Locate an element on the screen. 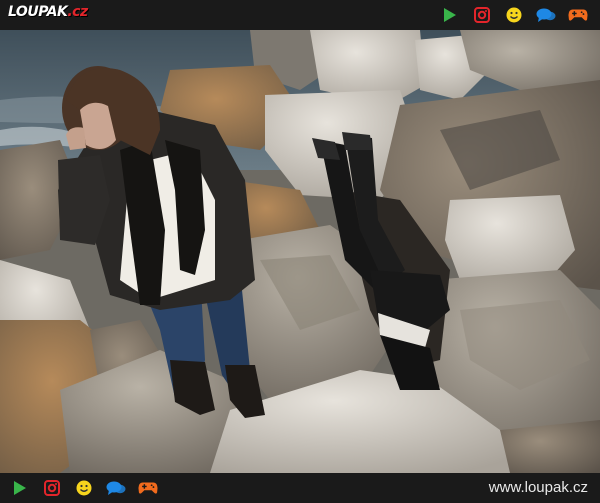 This screenshot has height=503, width=600. top-icon-group is located at coordinates (514, 15).